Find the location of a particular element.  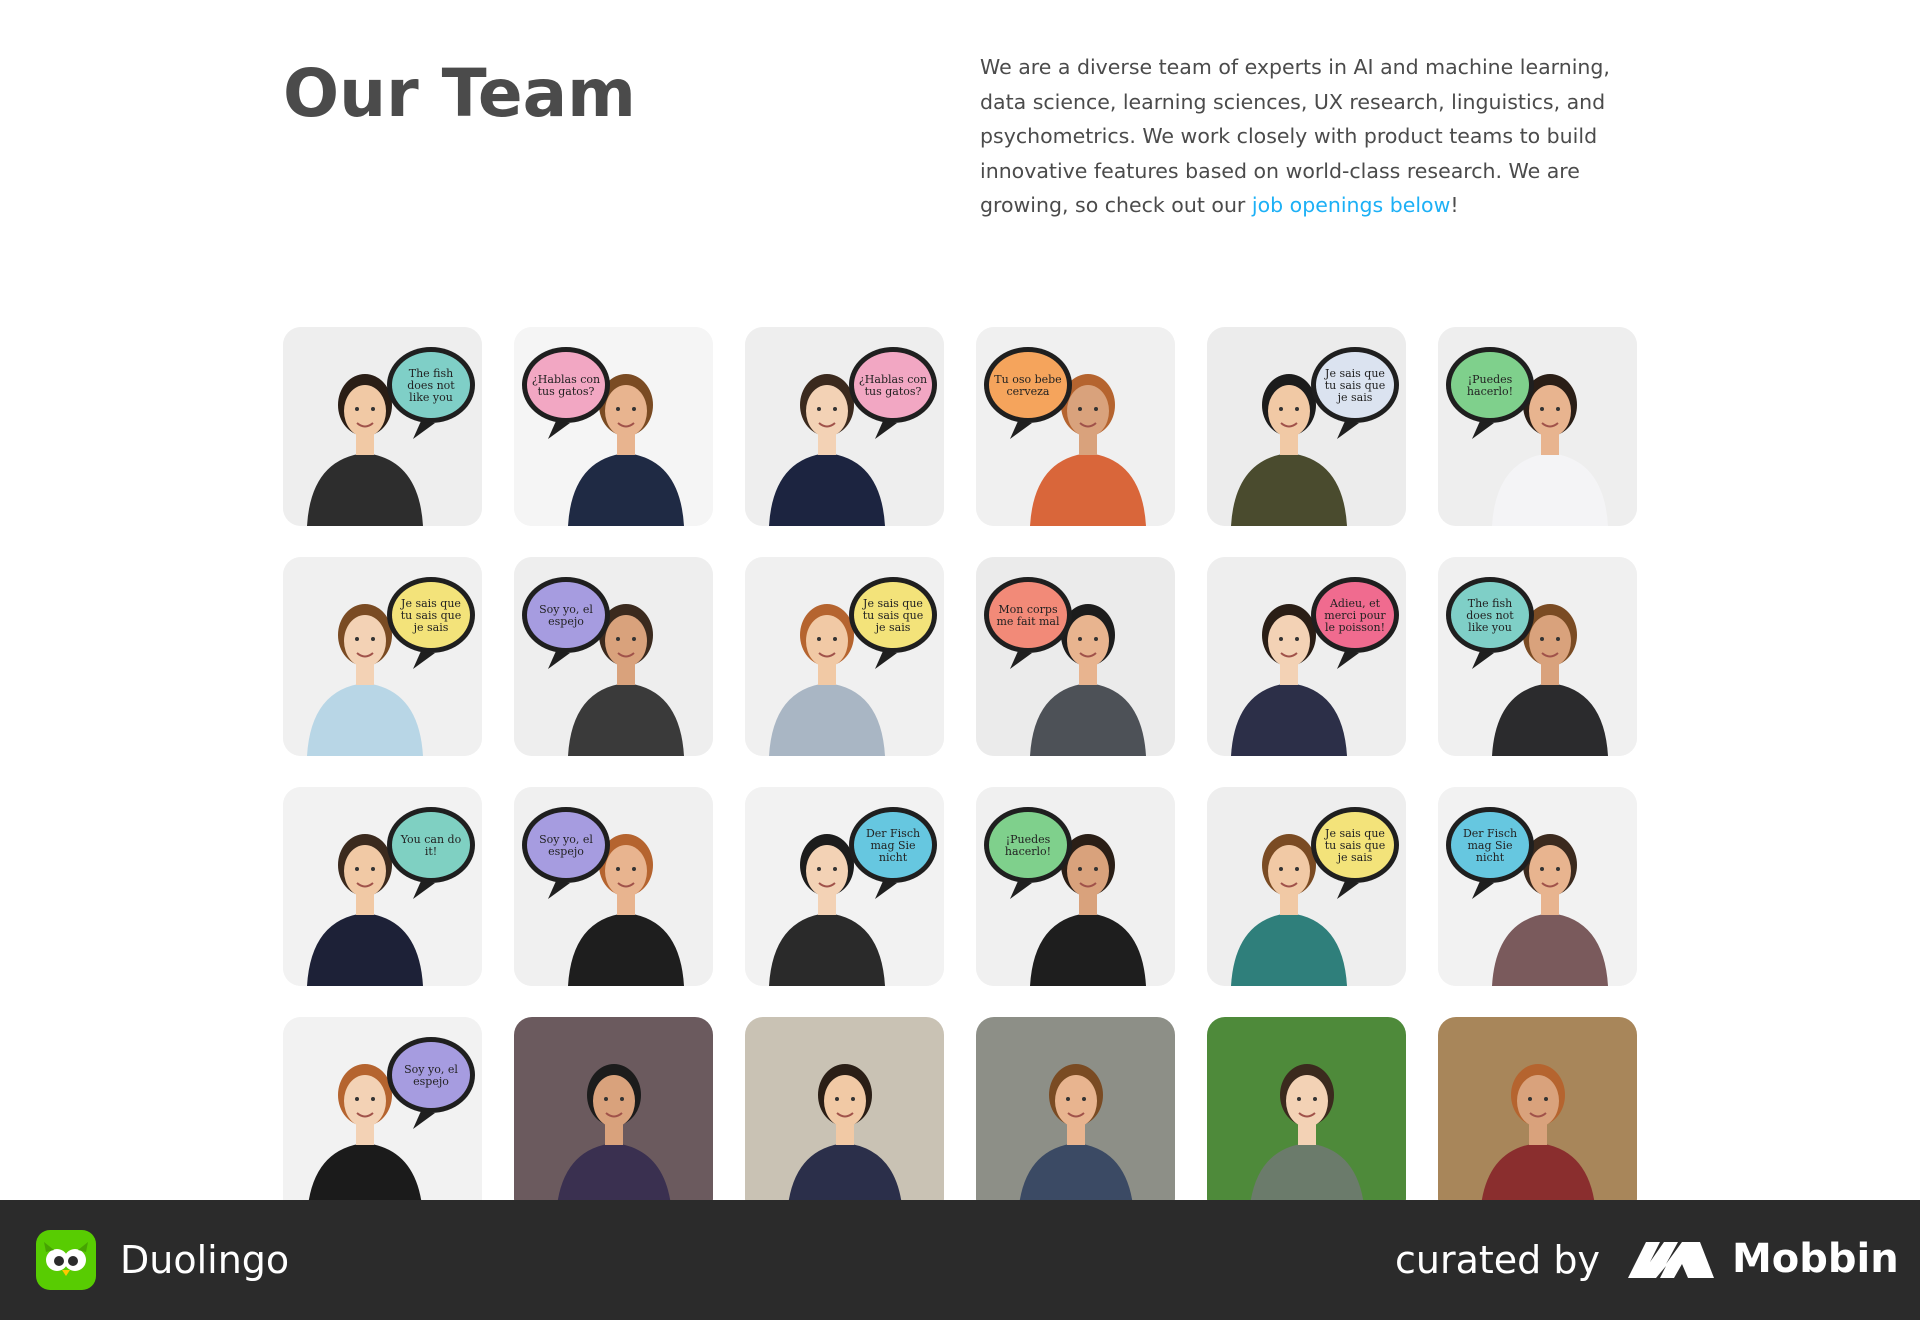

team-member-photo: Adieu, et merci pour le poisson! is located at coordinates (1306, 656).